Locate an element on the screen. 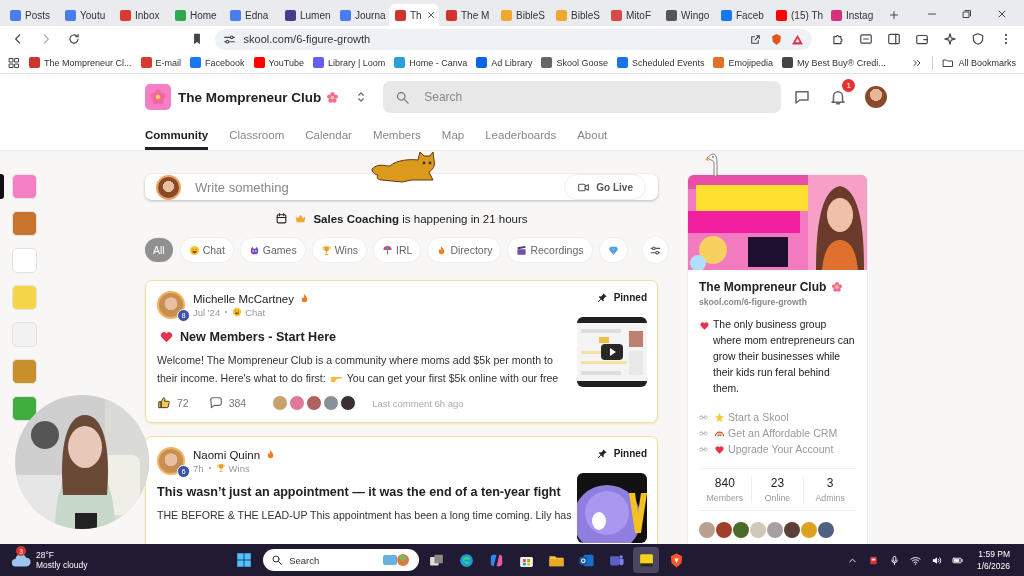 This screenshot has height=576, width=1024. browser-tab: Instag is located at coordinates (852, 15).